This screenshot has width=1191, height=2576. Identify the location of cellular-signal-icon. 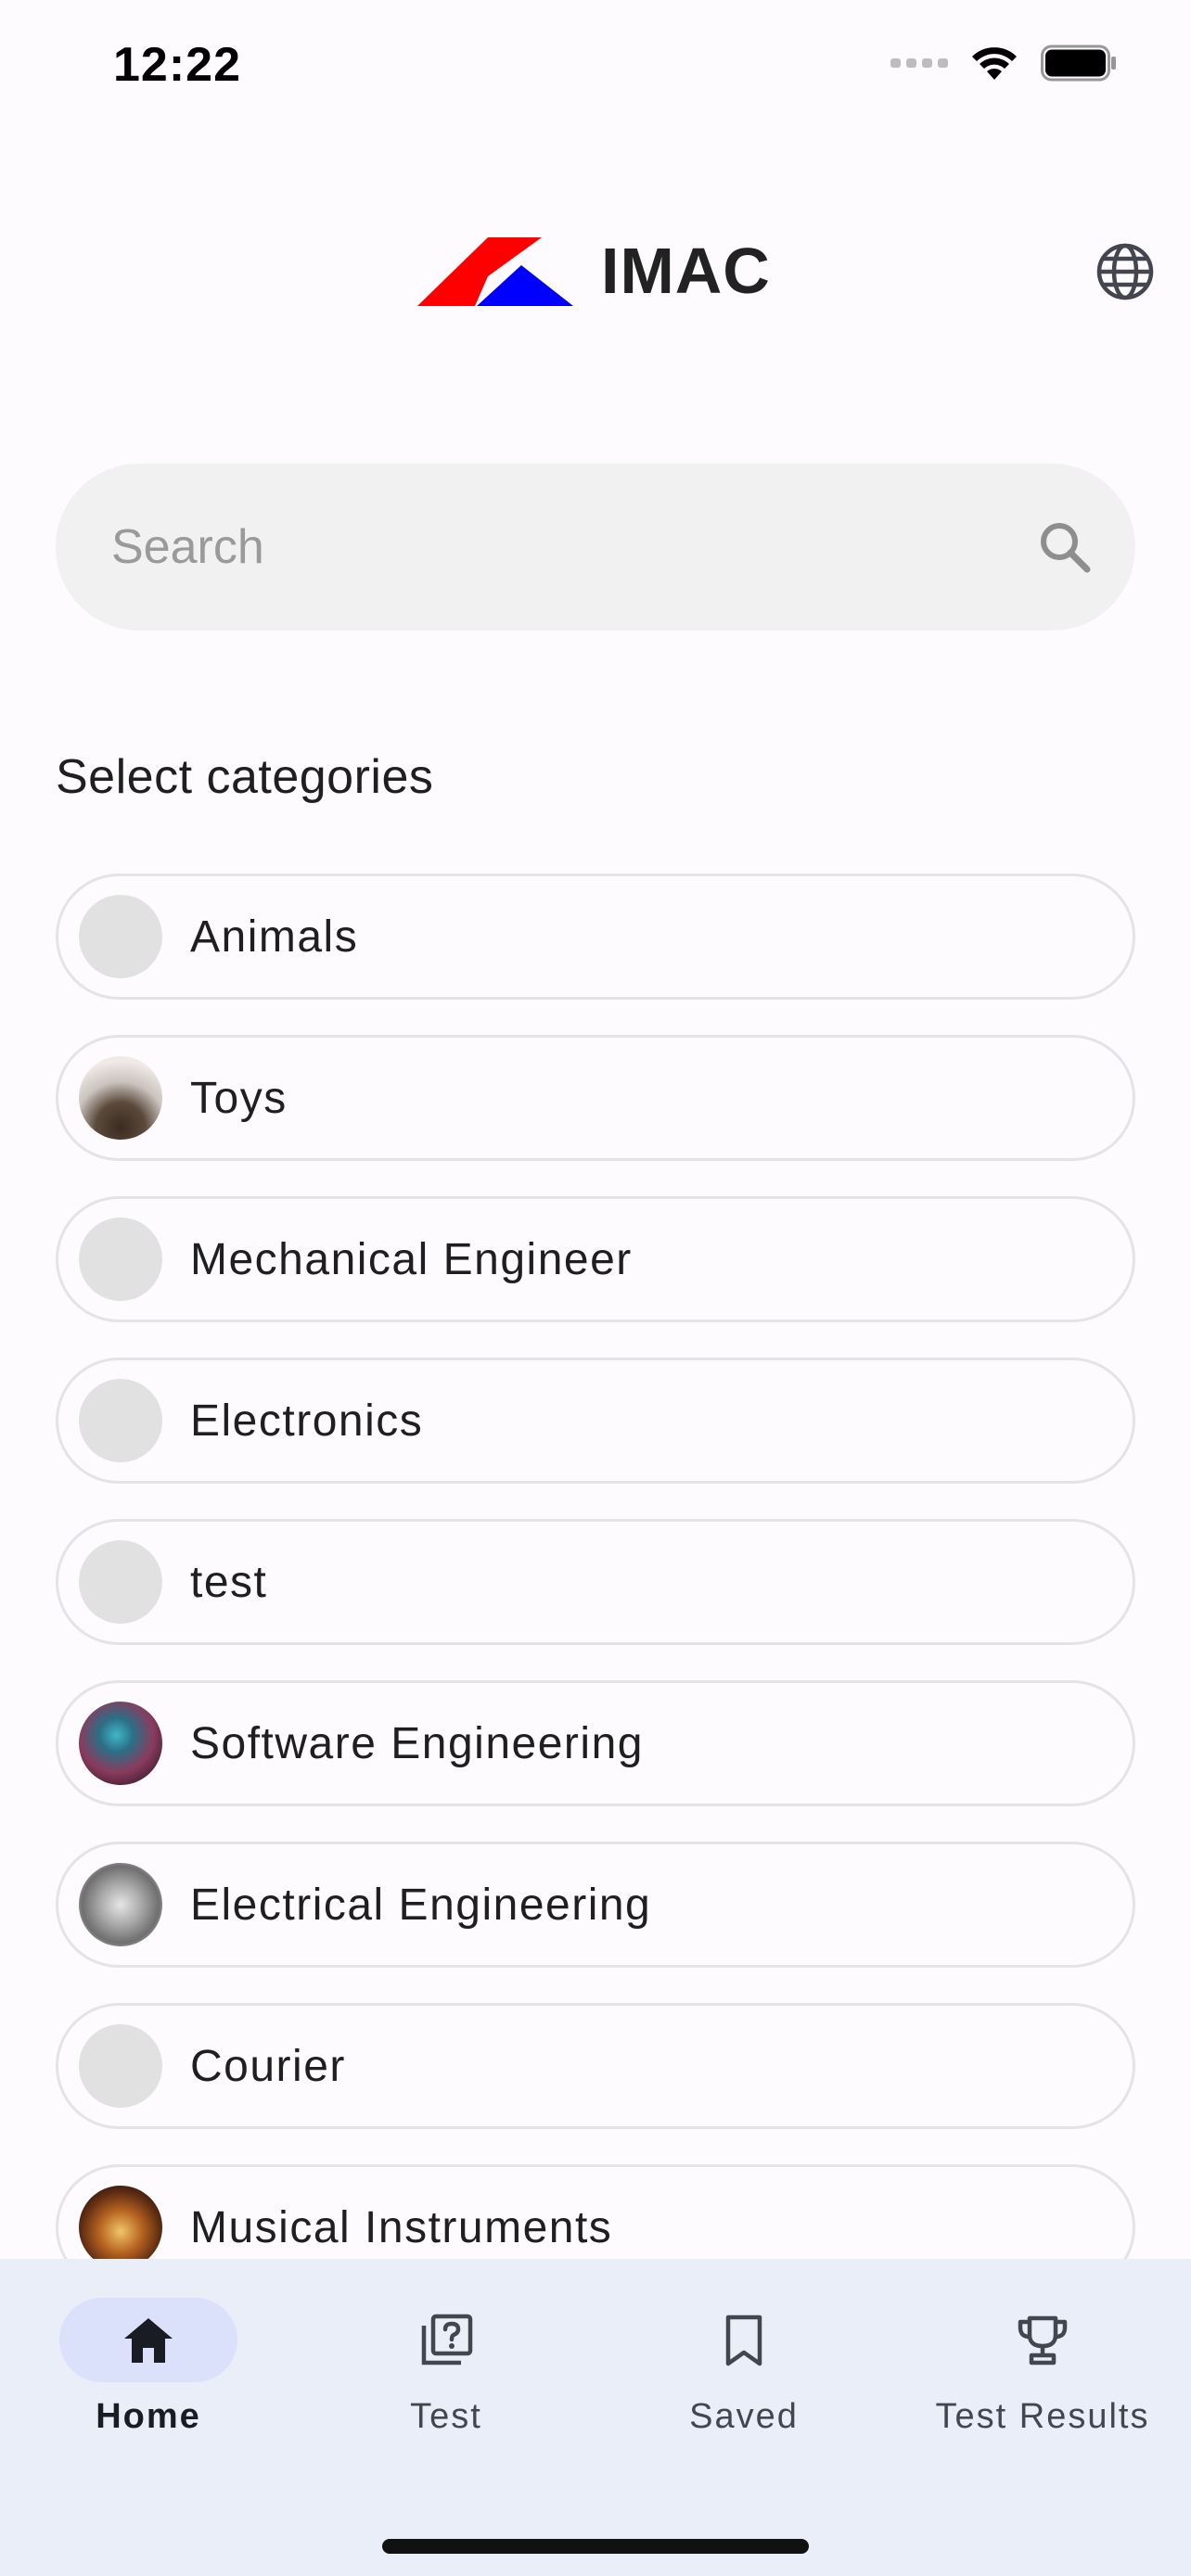
(919, 63).